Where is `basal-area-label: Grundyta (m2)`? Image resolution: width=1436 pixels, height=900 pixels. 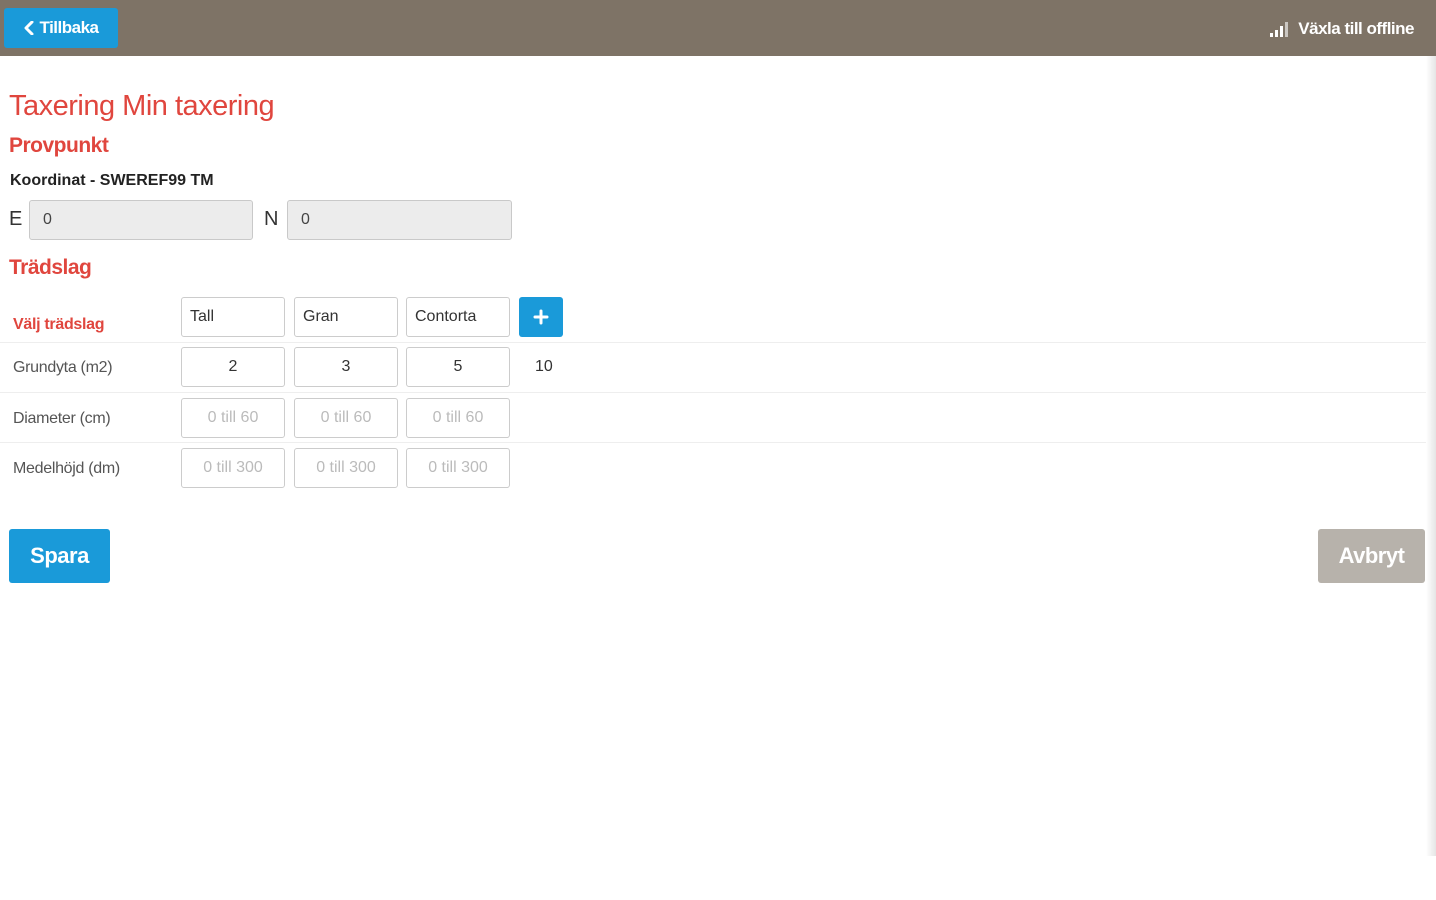
basal-area-label: Grundyta (m2) is located at coordinates (63, 367).